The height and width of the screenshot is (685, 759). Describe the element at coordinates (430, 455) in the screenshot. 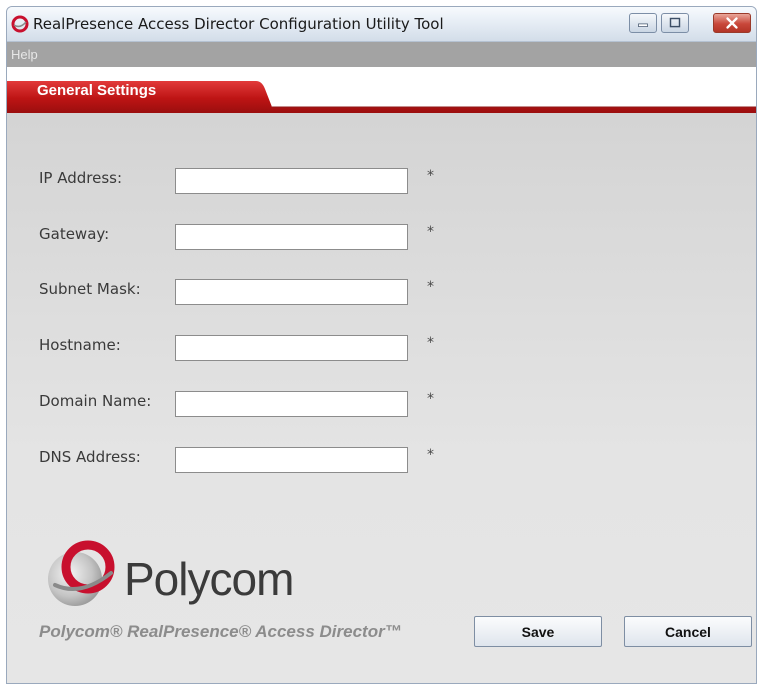

I see `dns-address-required-marker: *` at that location.